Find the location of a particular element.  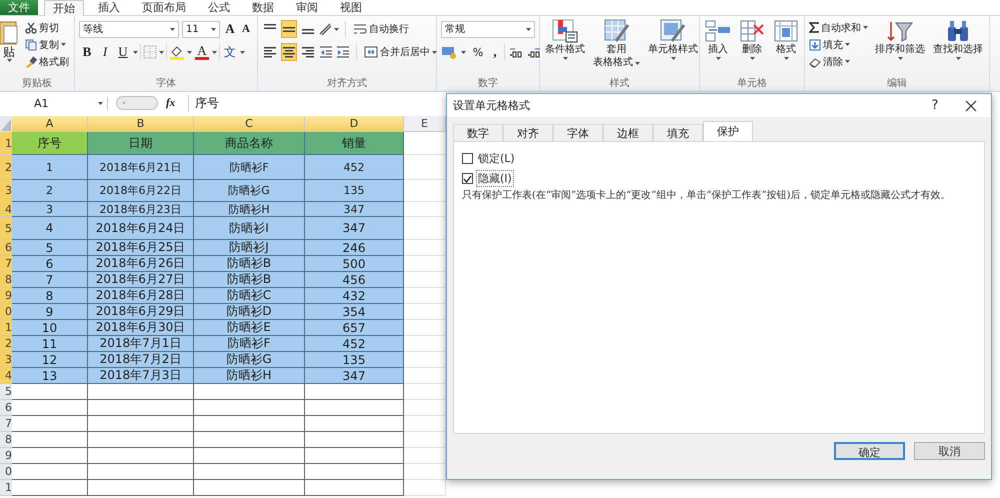

dialog-tab: 填充 is located at coordinates (678, 132).